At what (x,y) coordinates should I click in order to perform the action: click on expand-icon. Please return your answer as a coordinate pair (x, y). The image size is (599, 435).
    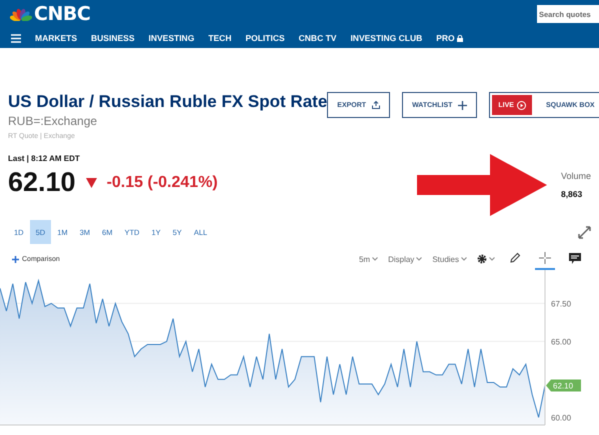
    Looking at the image, I should click on (584, 232).